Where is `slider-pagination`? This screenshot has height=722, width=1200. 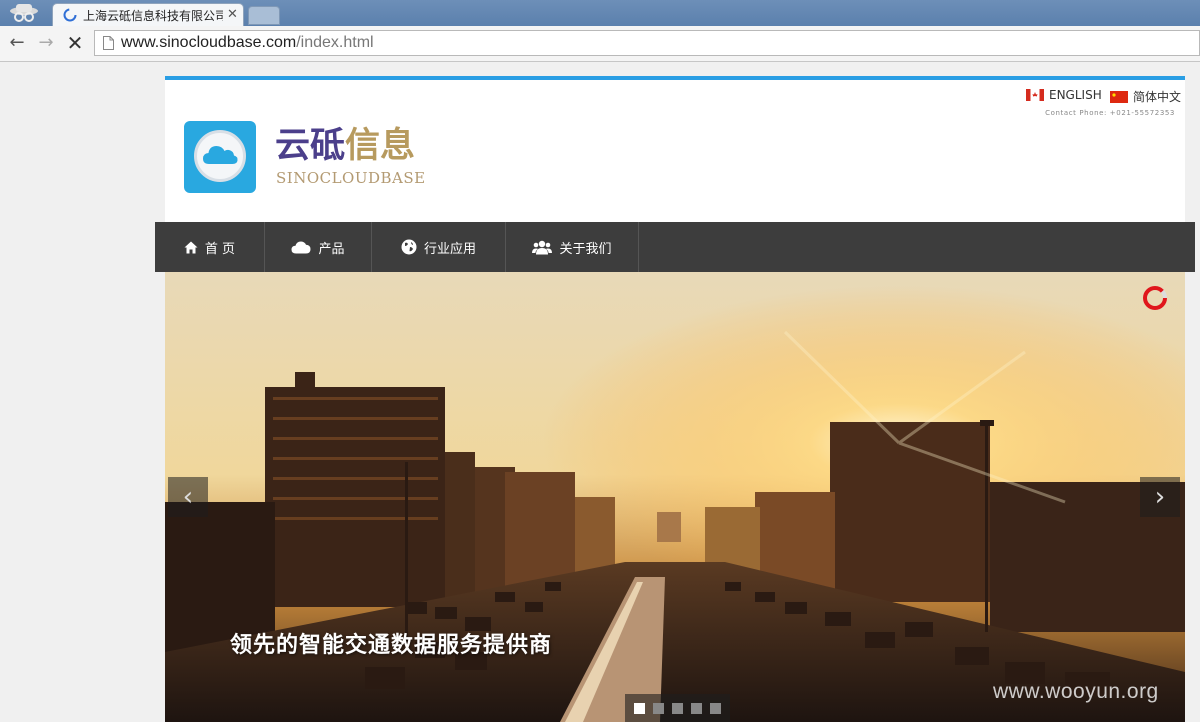 slider-pagination is located at coordinates (677, 708).